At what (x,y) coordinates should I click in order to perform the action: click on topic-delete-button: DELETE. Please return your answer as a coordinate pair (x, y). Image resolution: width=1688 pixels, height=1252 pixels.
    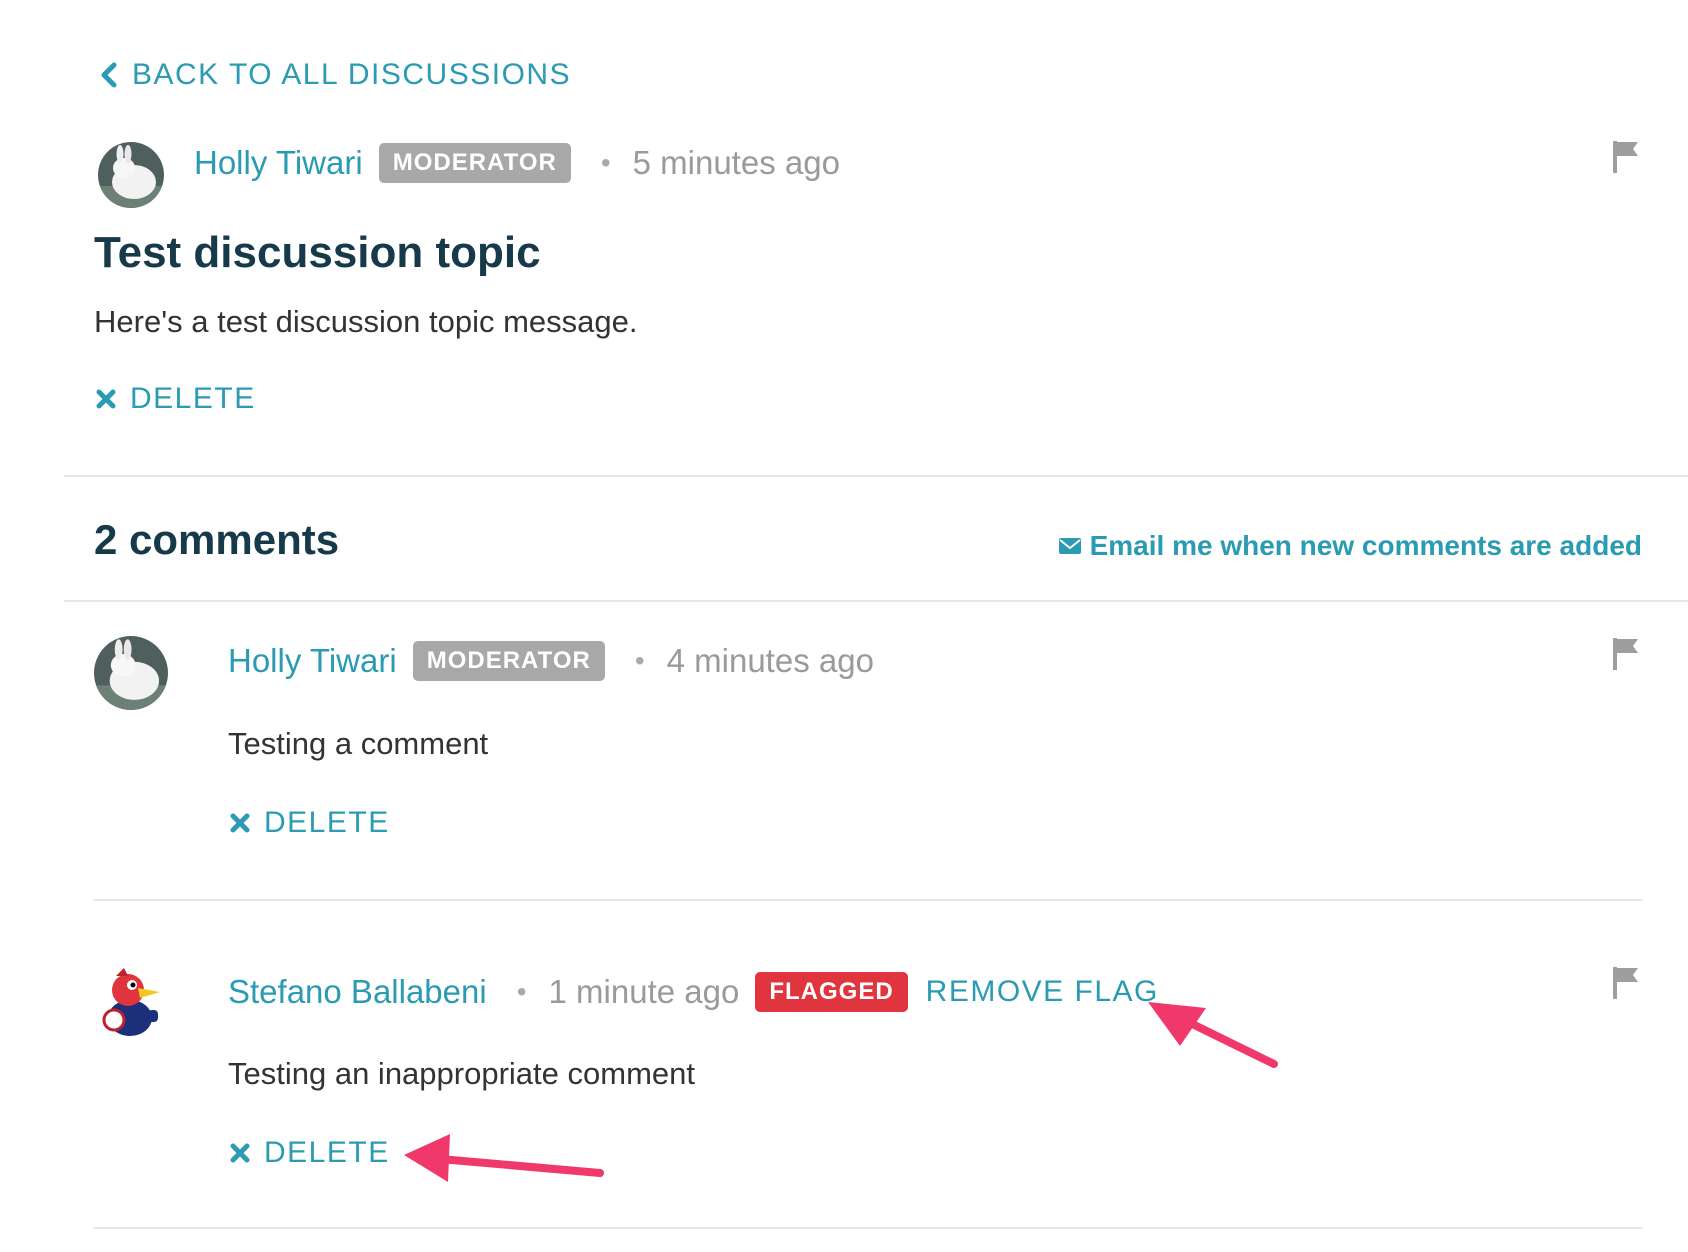
    Looking at the image, I should click on (176, 399).